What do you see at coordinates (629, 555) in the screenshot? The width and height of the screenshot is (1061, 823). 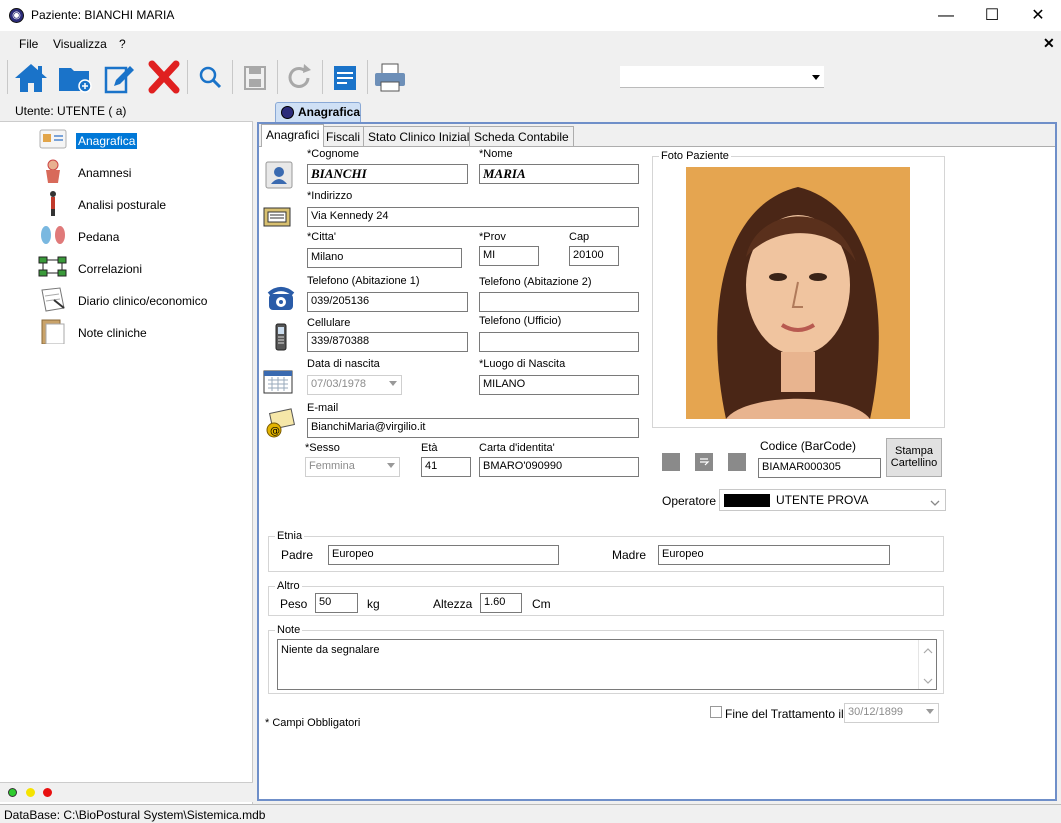 I see `madre-label: Madre` at bounding box center [629, 555].